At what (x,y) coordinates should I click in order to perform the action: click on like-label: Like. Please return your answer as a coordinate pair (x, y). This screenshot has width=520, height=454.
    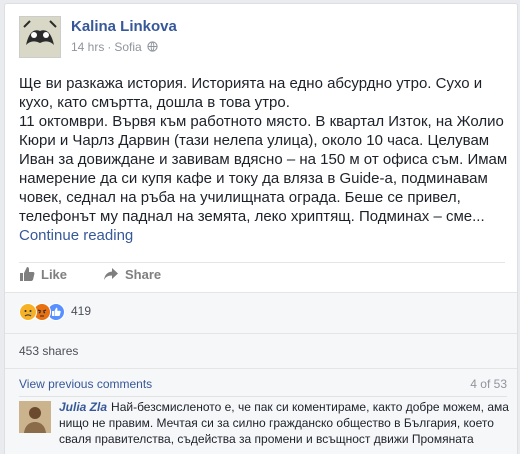
    Looking at the image, I should click on (54, 274).